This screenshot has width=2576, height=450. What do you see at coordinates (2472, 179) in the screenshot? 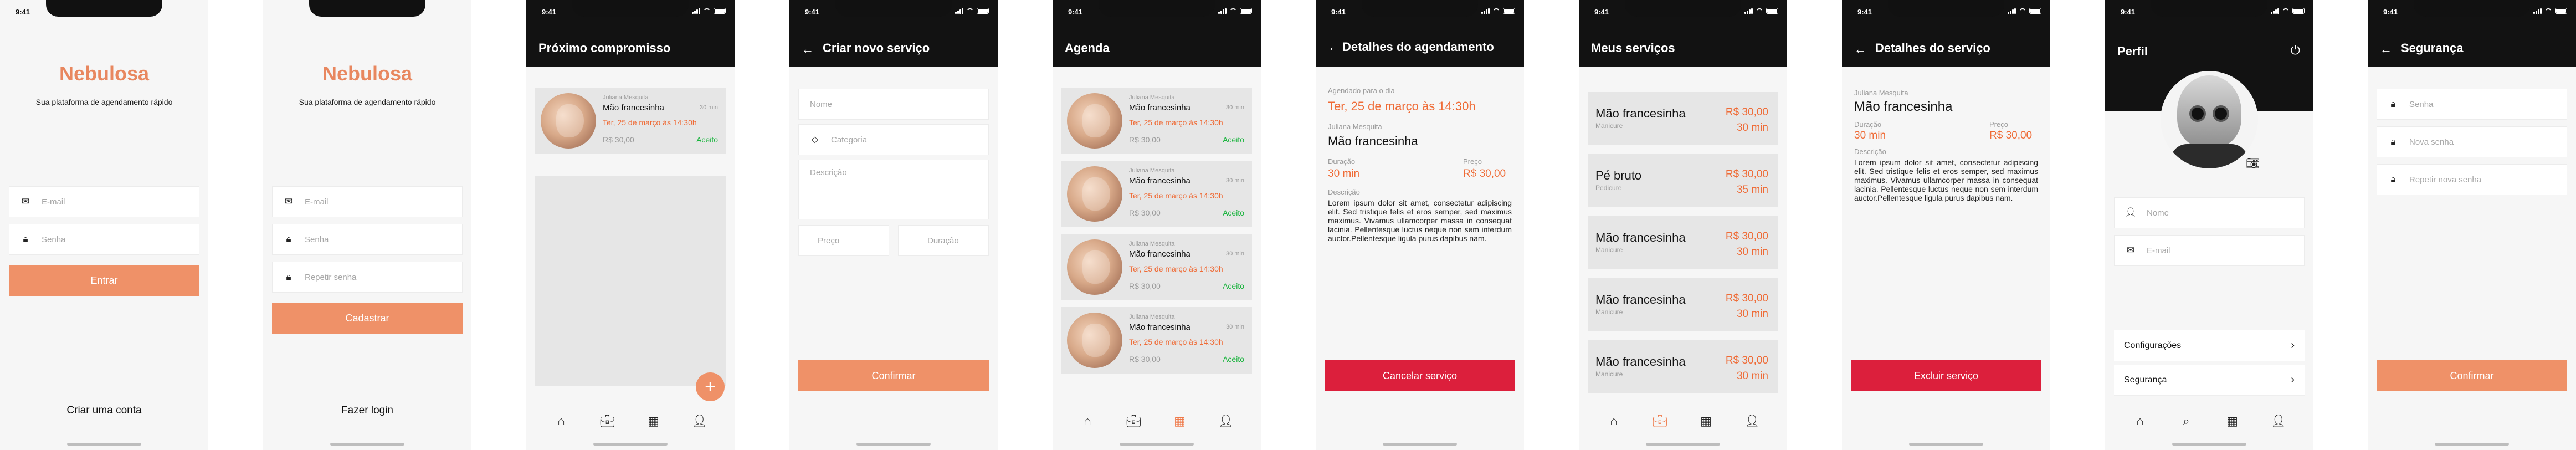
I see `repeat-new-password-field: 🔒︎ Repetir nova senha` at bounding box center [2472, 179].